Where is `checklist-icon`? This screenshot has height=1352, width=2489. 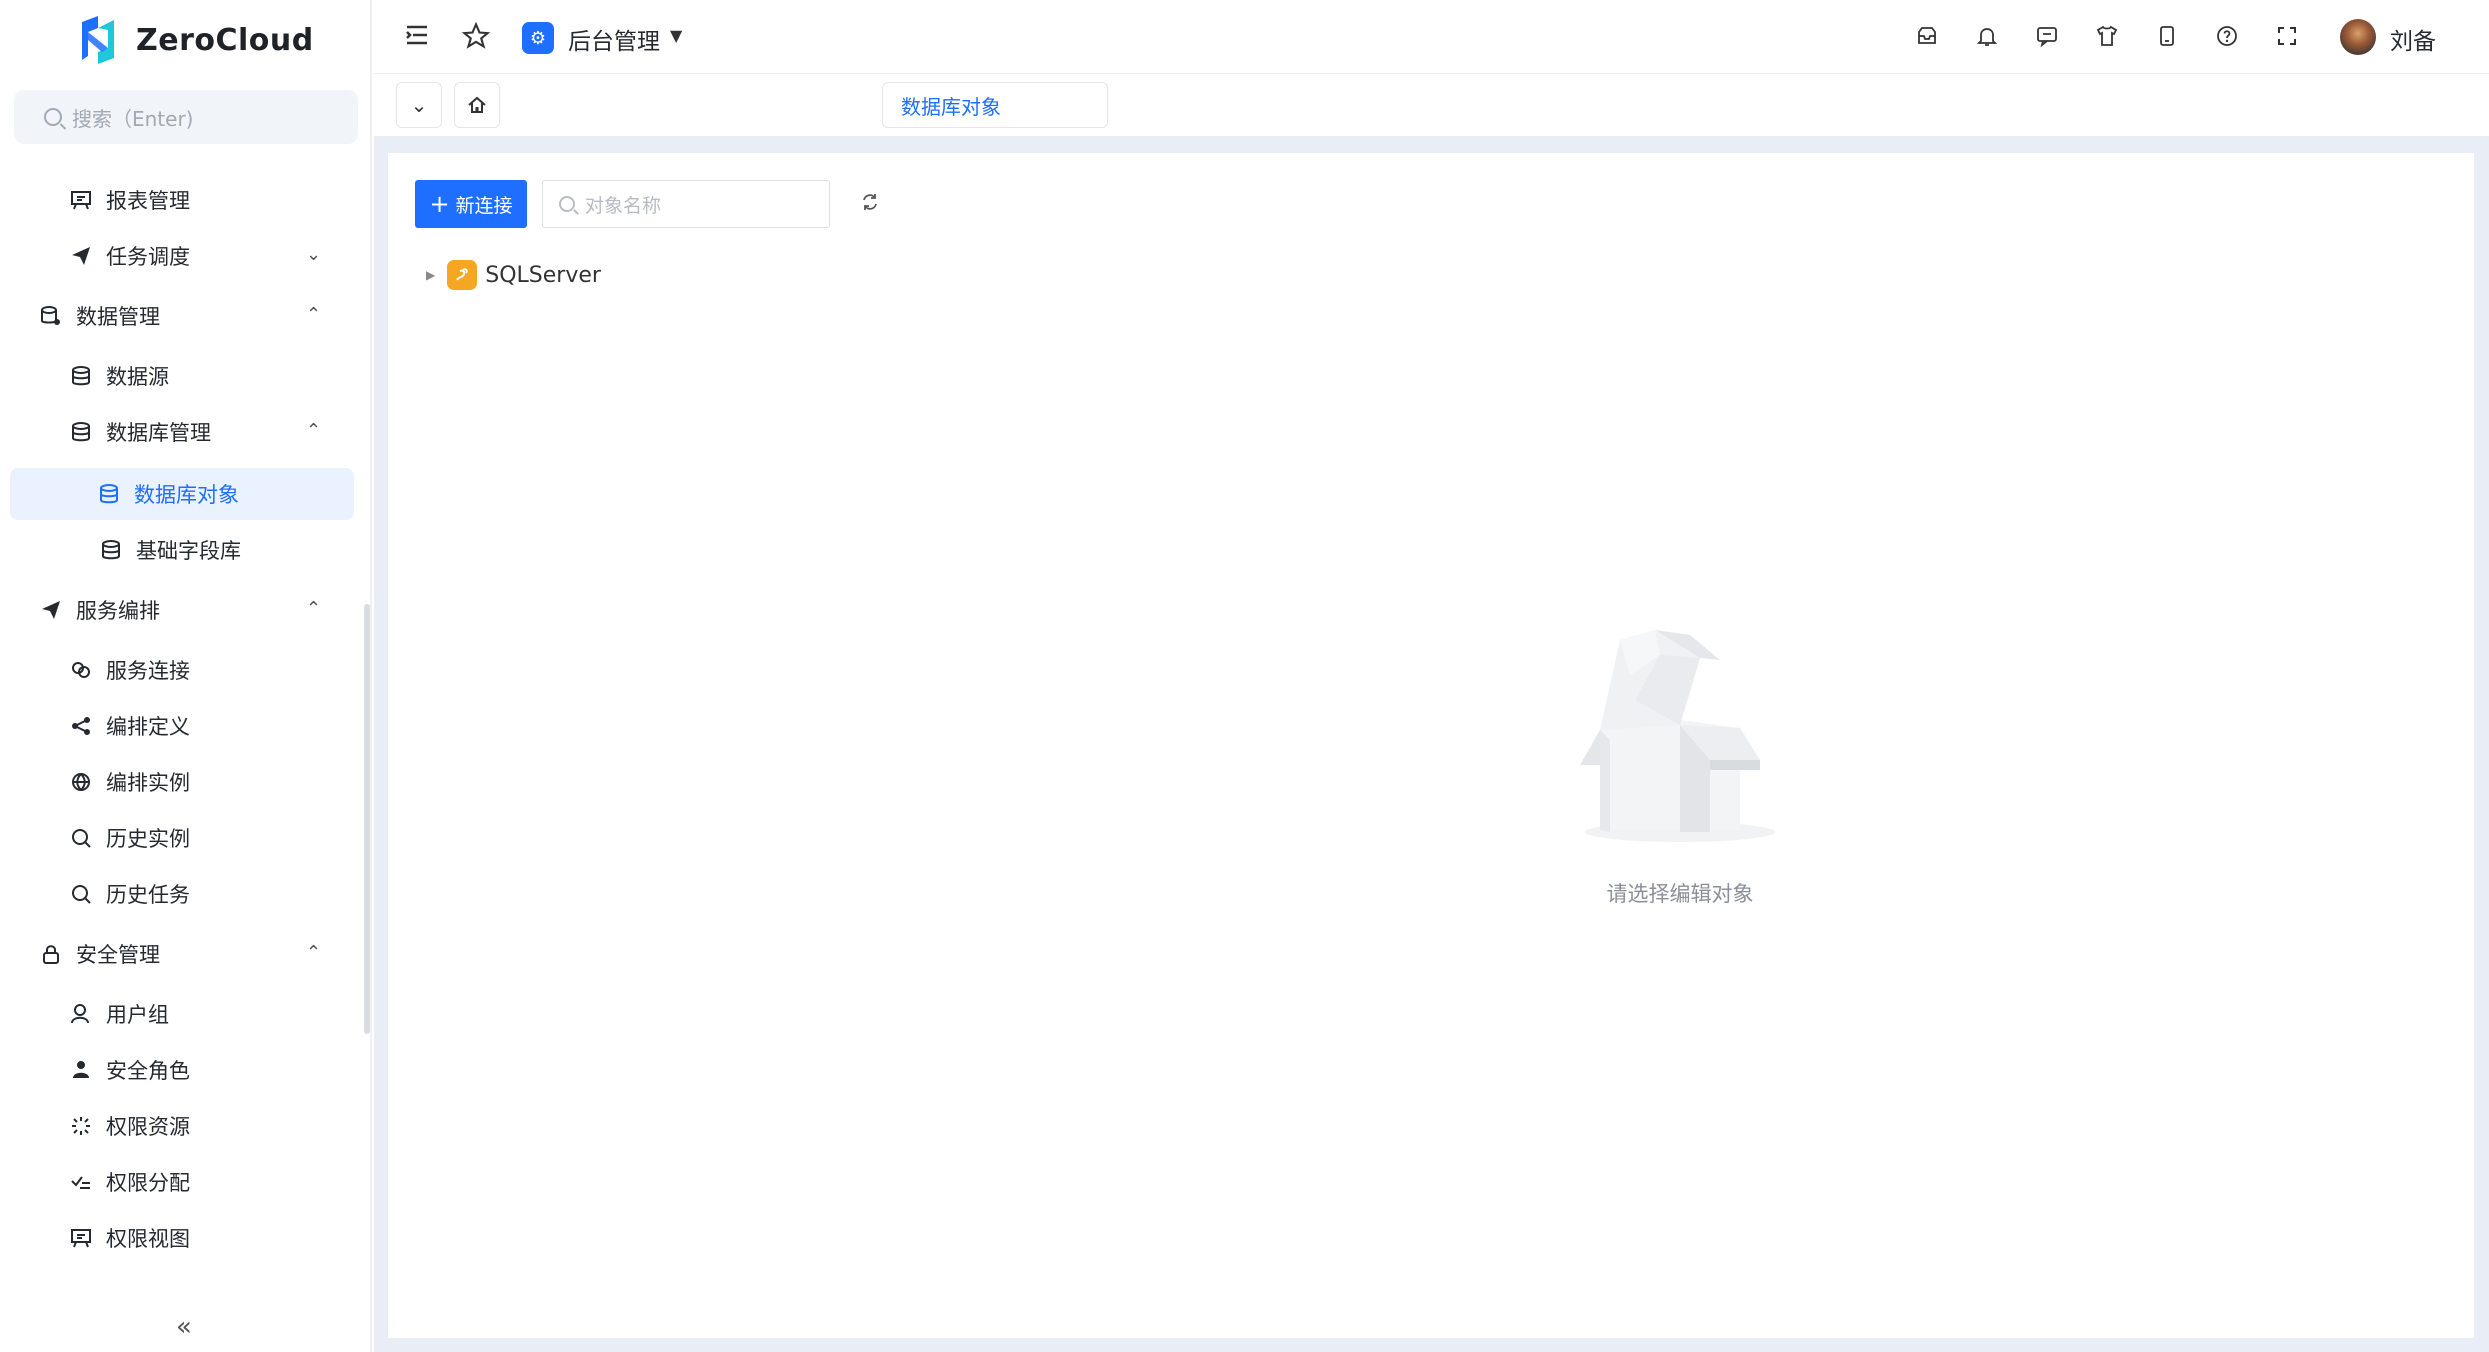
checklist-icon is located at coordinates (81, 1182).